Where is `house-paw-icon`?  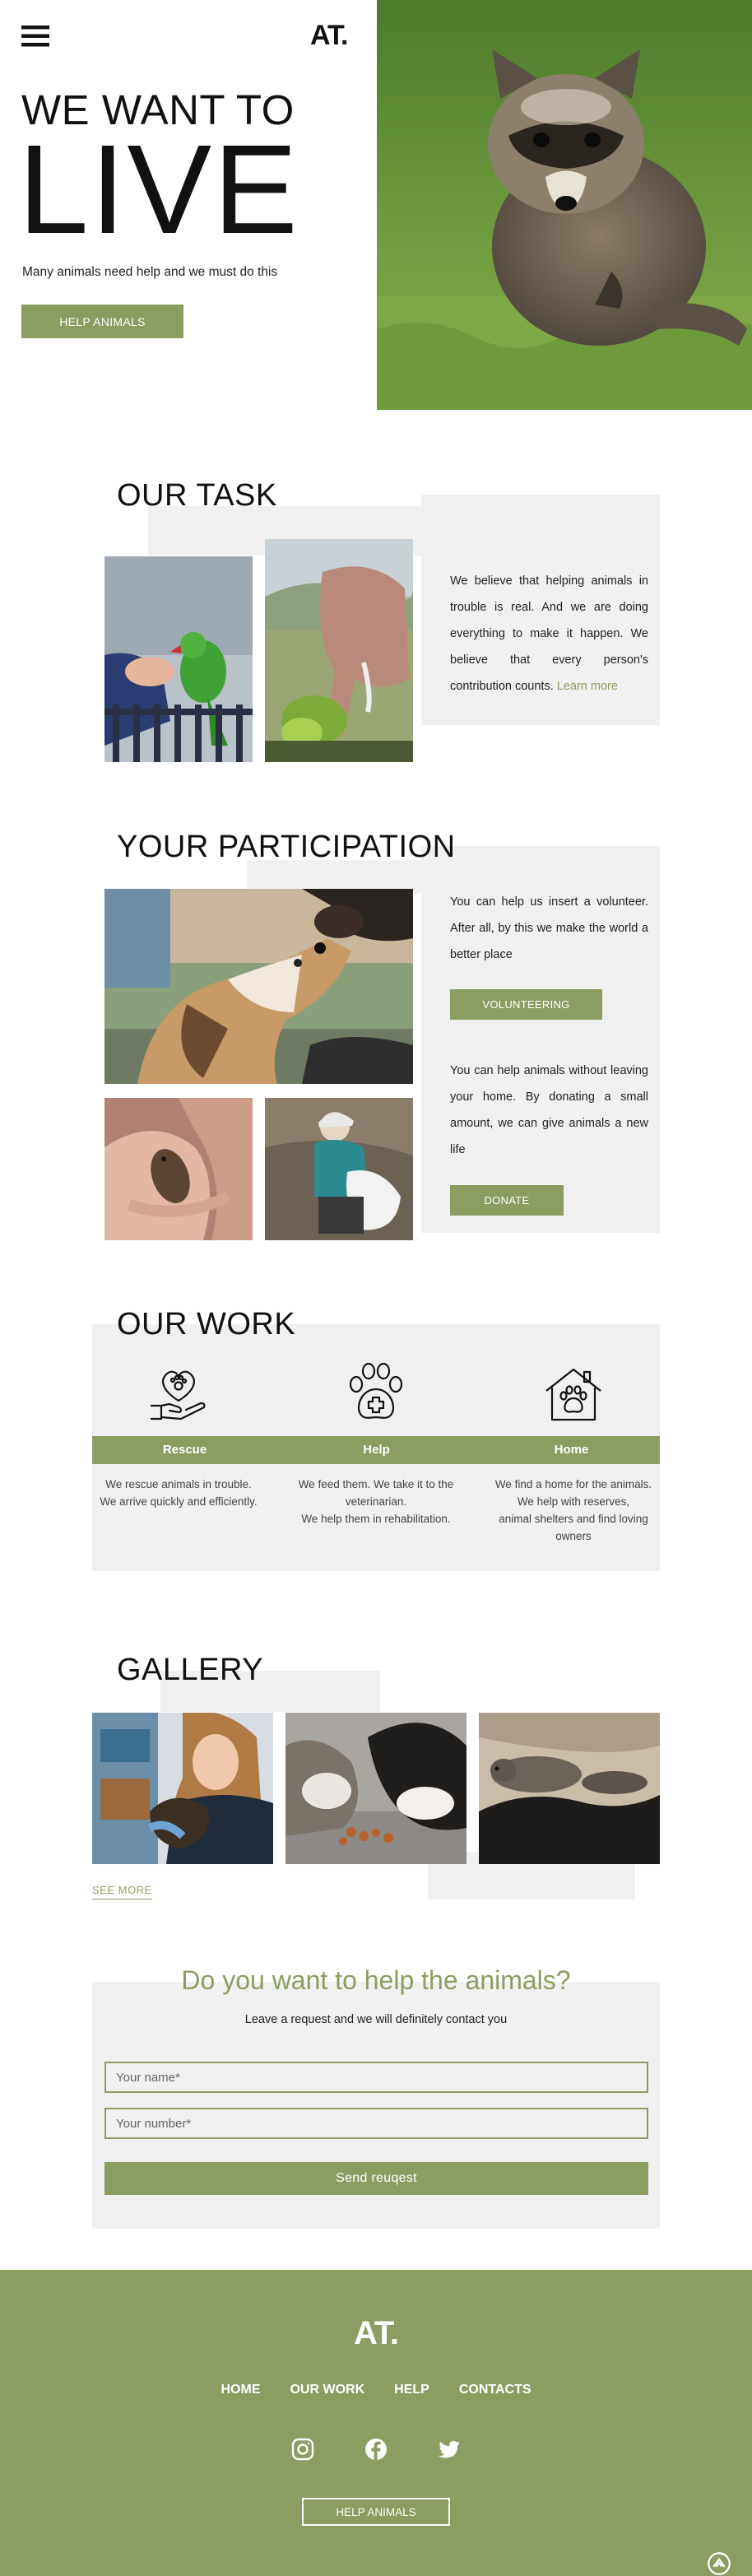
house-paw-icon is located at coordinates (573, 1394).